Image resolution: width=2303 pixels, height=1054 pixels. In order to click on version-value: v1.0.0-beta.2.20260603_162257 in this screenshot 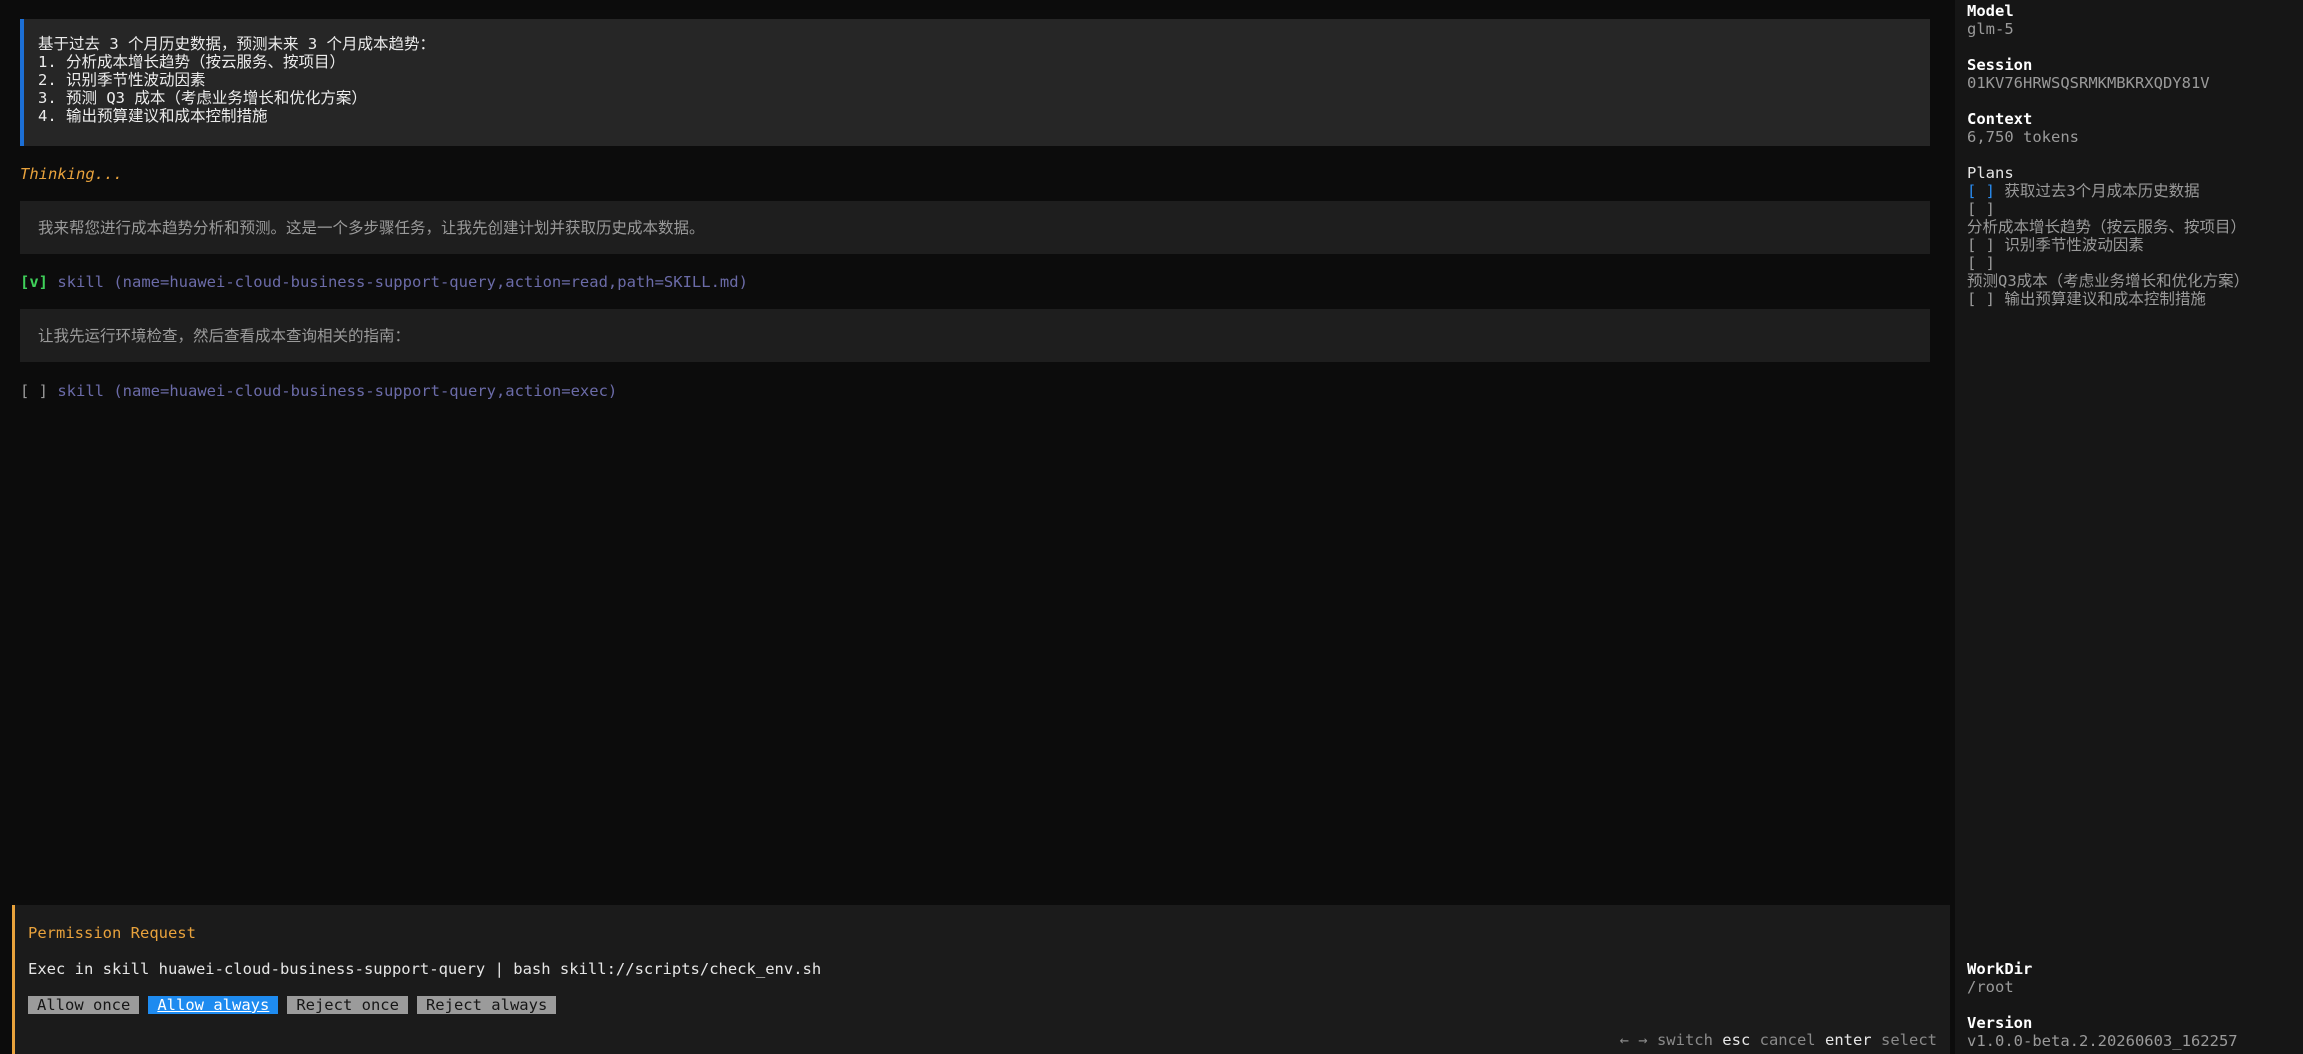, I will do `click(2102, 1041)`.